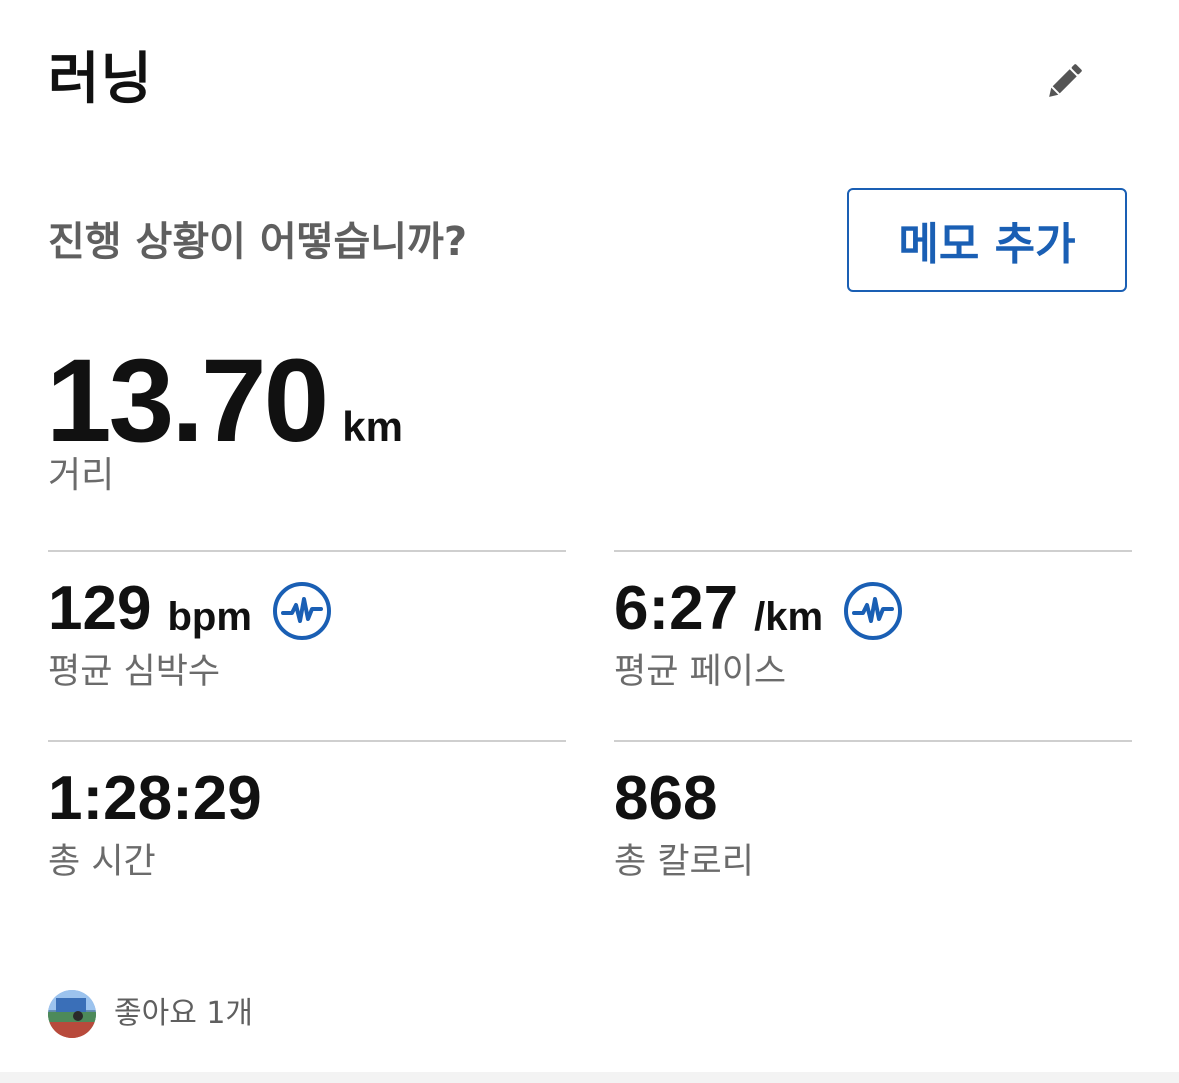 This screenshot has height=1083, width=1179. Describe the element at coordinates (589, 1077) in the screenshot. I see `card-bottom-divider` at that location.